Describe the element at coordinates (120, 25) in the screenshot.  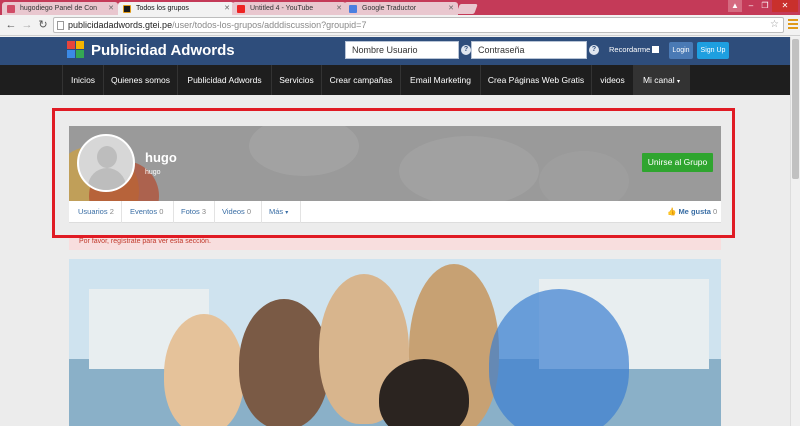
I see `url-host: publicidadadwords.gtei.pe` at that location.